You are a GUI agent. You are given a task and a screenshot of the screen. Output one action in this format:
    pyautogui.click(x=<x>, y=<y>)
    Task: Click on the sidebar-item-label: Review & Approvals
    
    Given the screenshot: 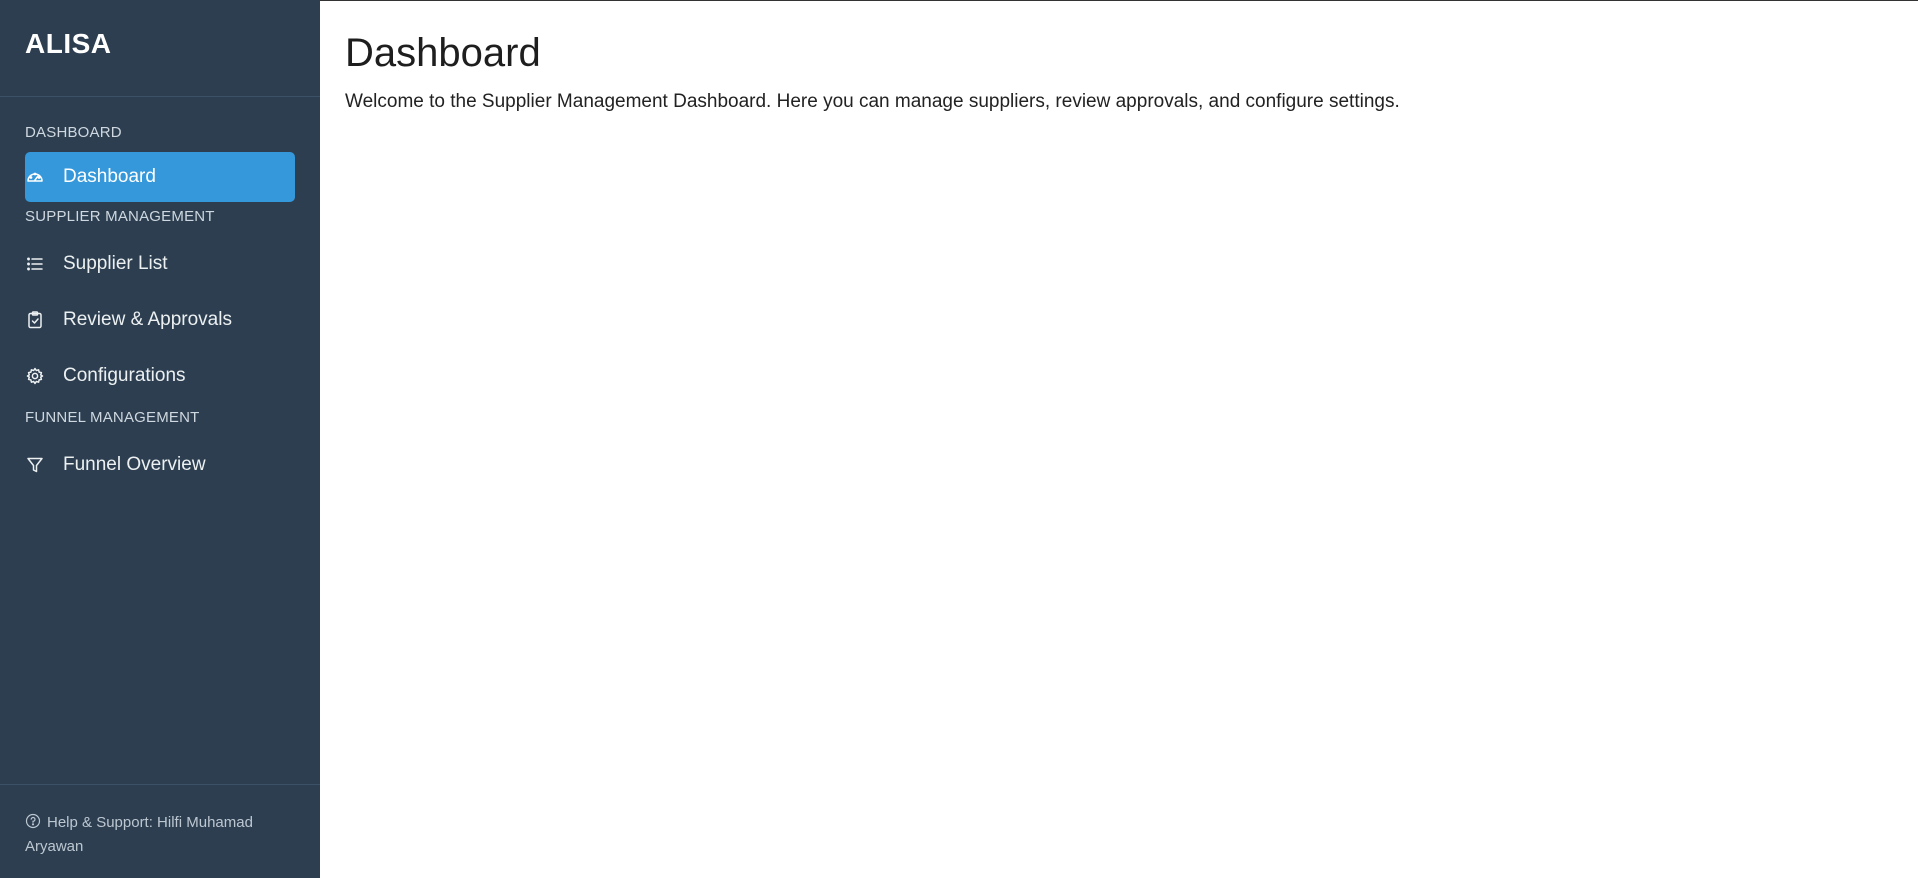 What is the action you would take?
    pyautogui.click(x=147, y=319)
    